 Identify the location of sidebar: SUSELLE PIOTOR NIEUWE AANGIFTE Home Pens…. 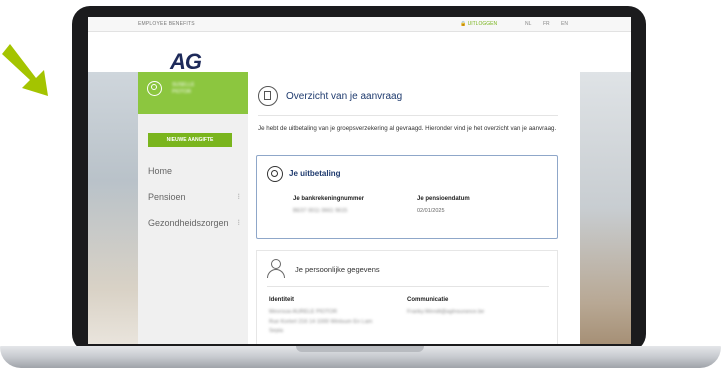
(193, 208).